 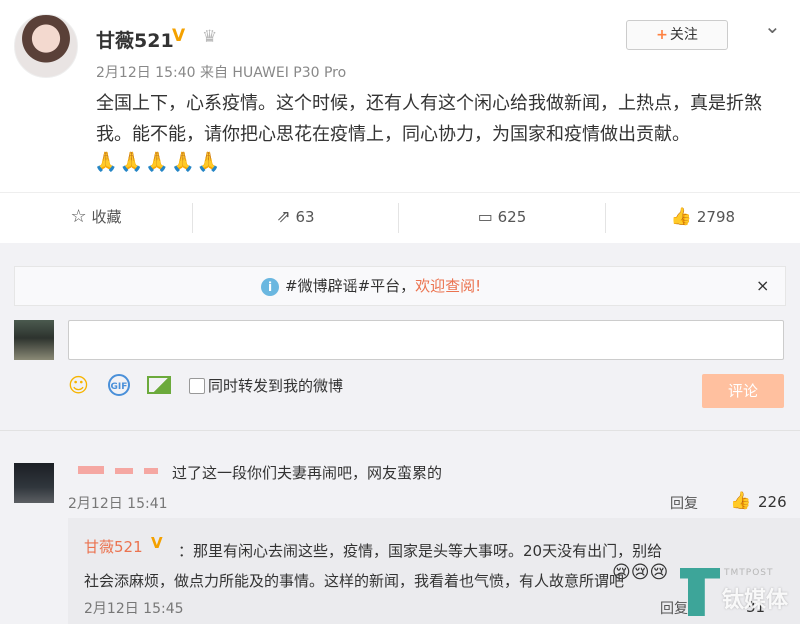 What do you see at coordinates (283, 217) in the screenshot?
I see `repost-icon: ⇗` at bounding box center [283, 217].